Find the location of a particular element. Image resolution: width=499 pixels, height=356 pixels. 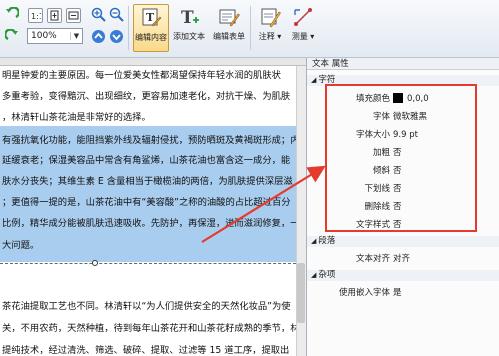

actual-size-button: 1:1 is located at coordinates (35, 15).